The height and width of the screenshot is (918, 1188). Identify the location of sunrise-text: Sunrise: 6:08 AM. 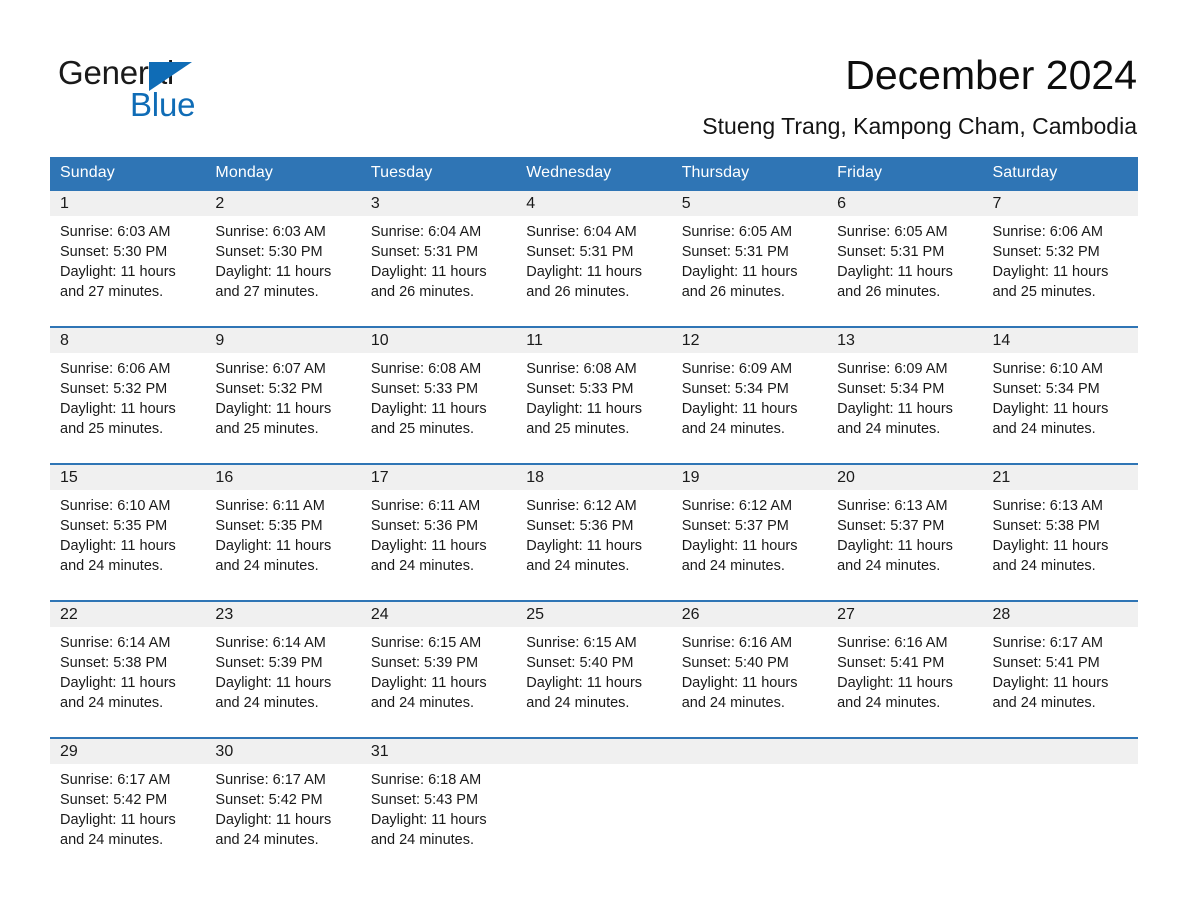
(581, 369).